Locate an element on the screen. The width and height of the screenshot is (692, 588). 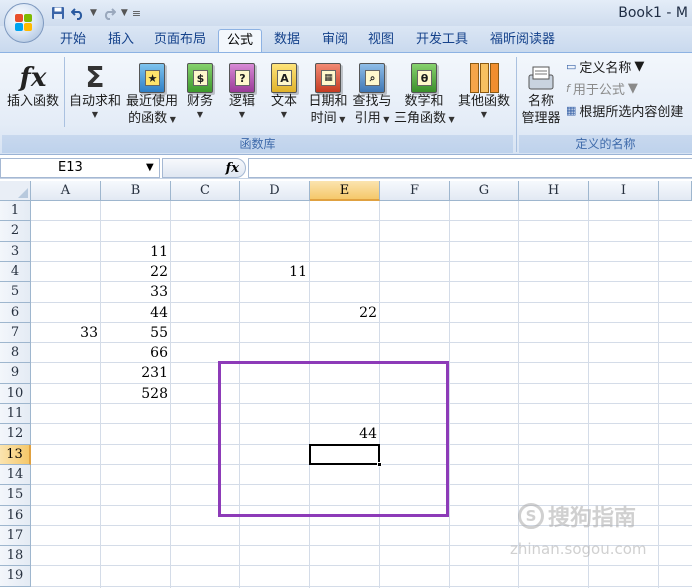
column-header-partial is located at coordinates (675, 191).